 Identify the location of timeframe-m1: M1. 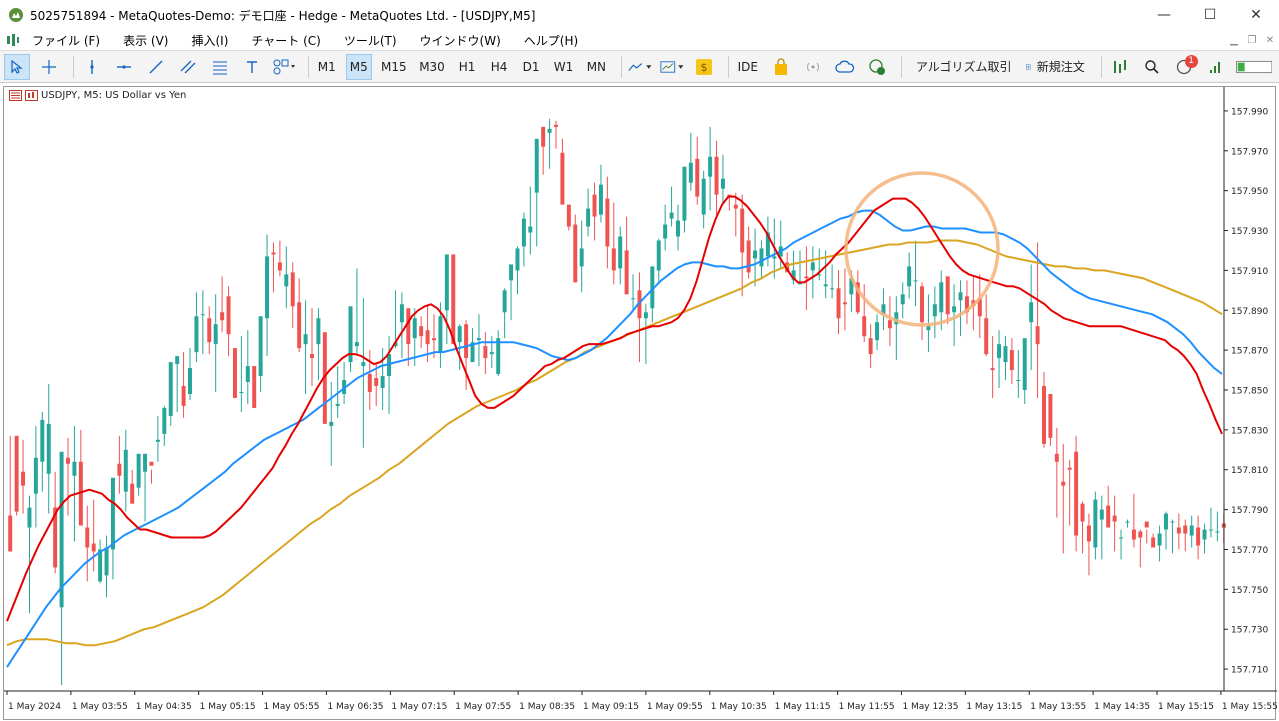
(327, 67).